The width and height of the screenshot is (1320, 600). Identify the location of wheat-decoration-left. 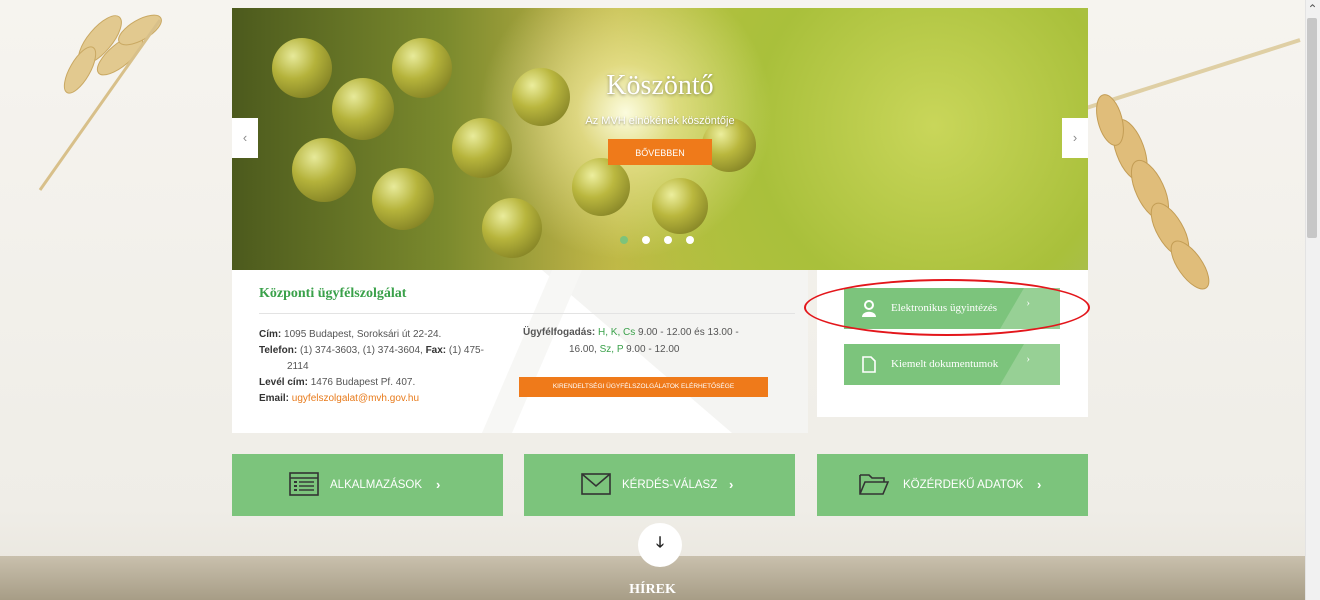
(100, 102).